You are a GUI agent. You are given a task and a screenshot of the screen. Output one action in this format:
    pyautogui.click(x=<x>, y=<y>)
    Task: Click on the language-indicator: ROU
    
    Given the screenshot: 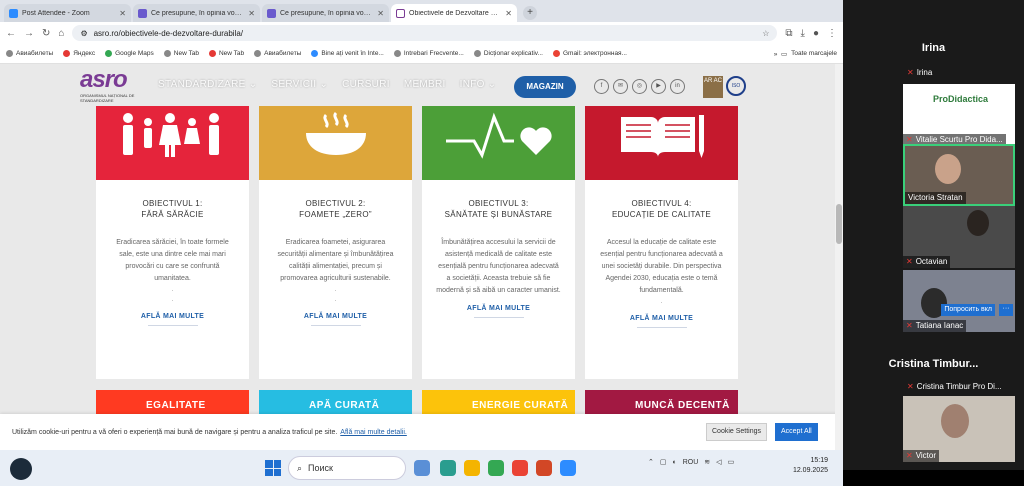 What is the action you would take?
    pyautogui.click(x=691, y=462)
    